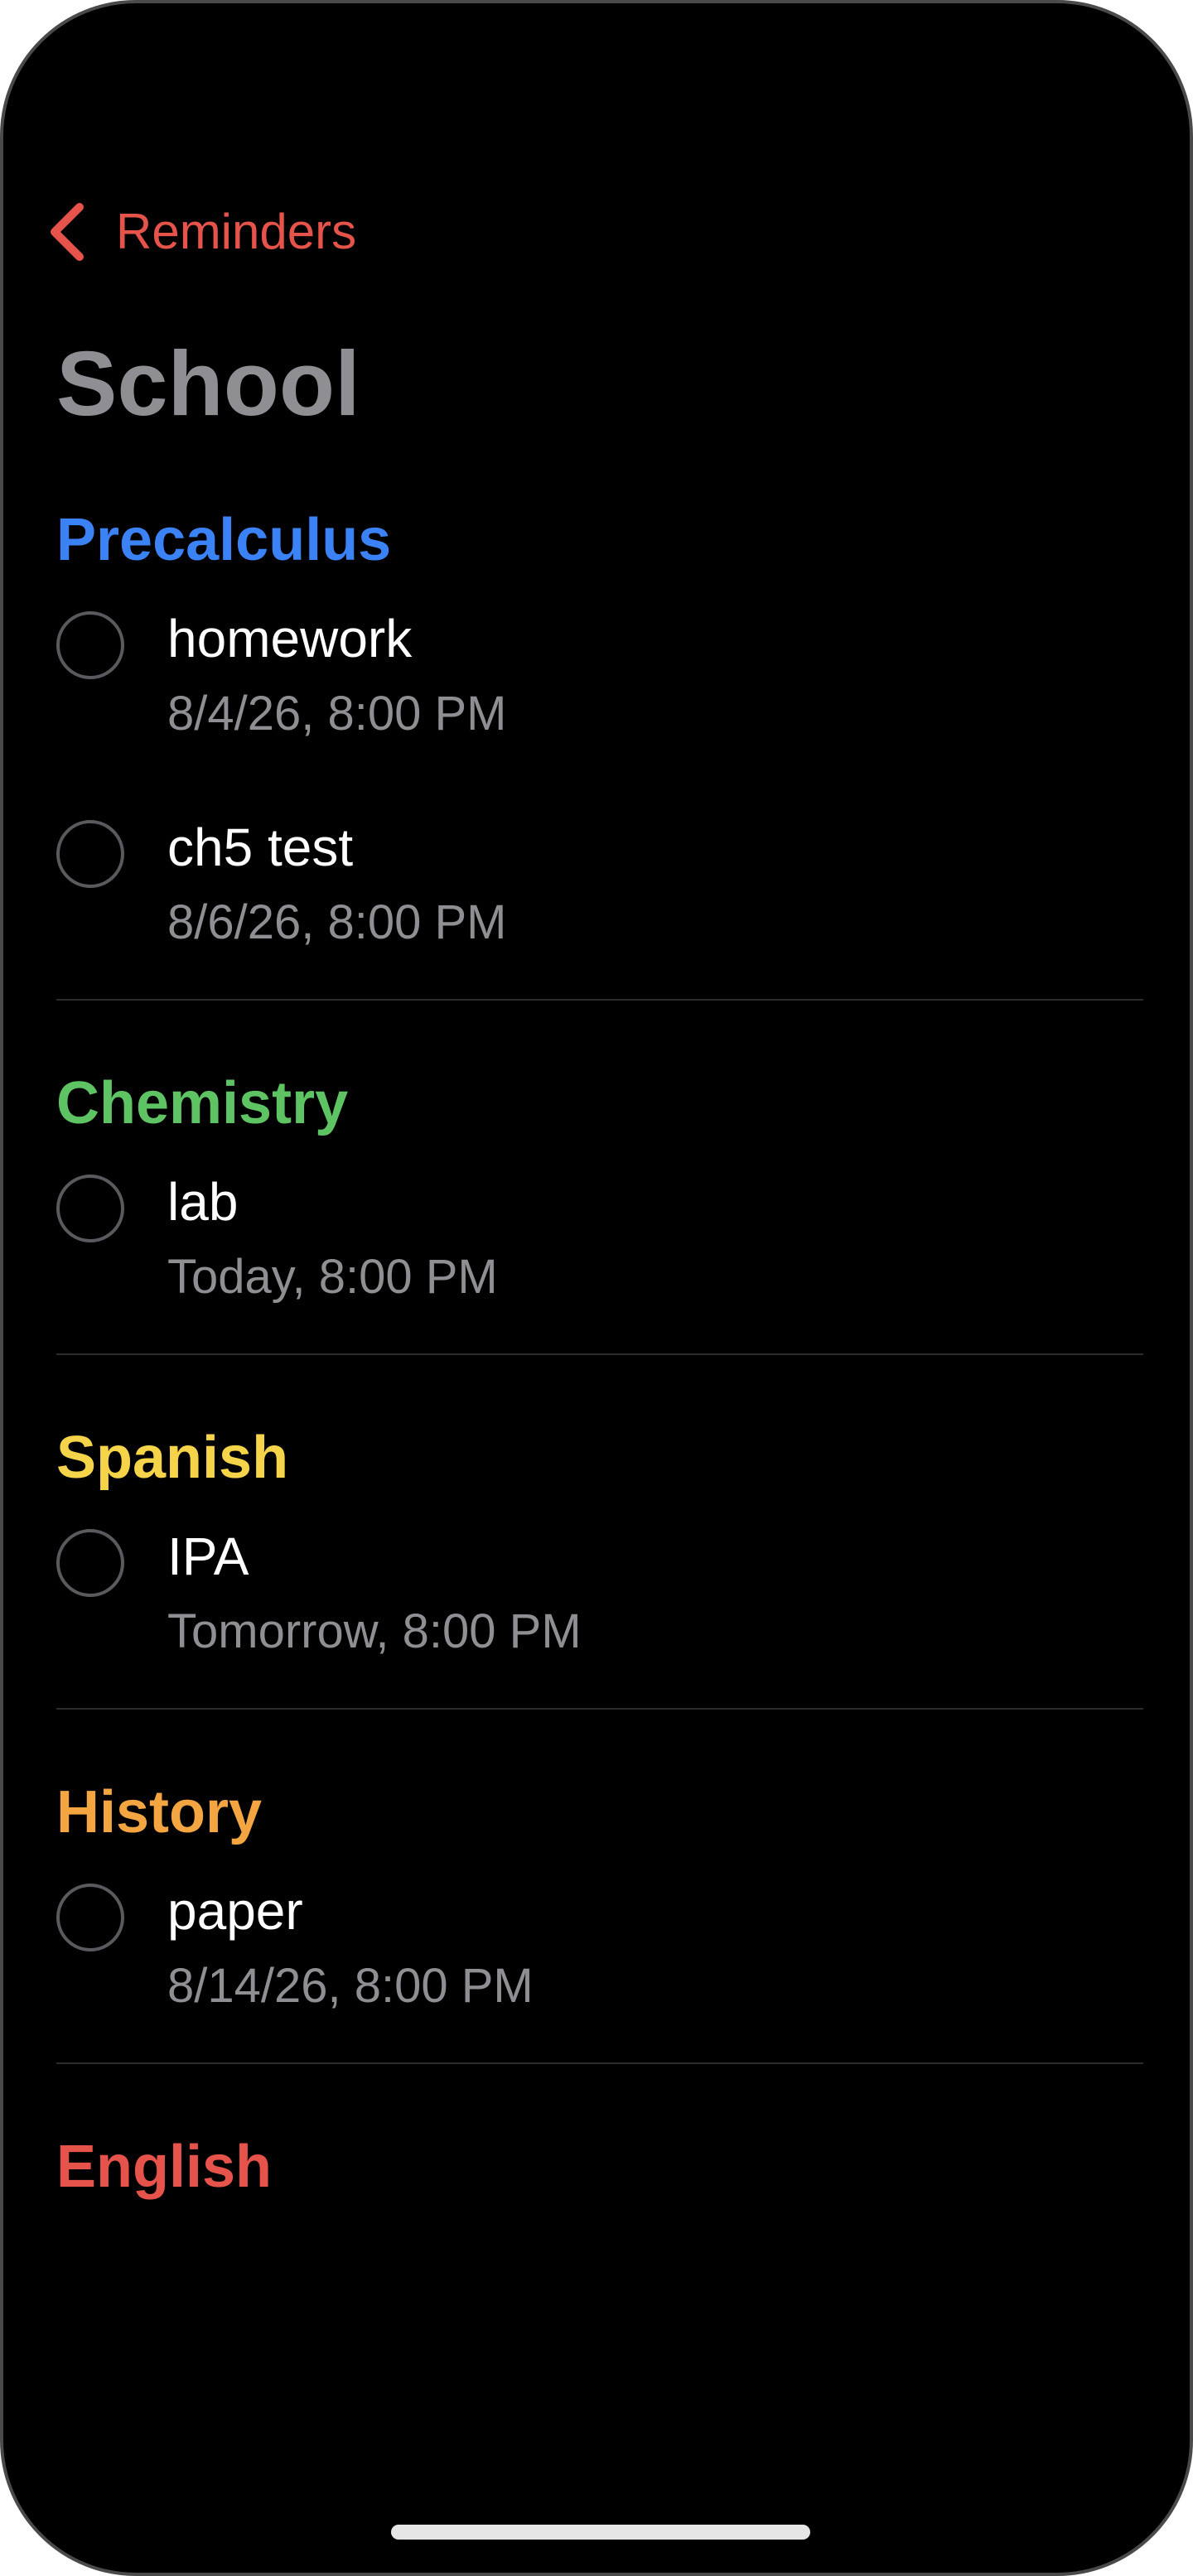 This screenshot has width=1193, height=2576. I want to click on reminder-date: 8/14/26, 8:00 PM, so click(350, 1986).